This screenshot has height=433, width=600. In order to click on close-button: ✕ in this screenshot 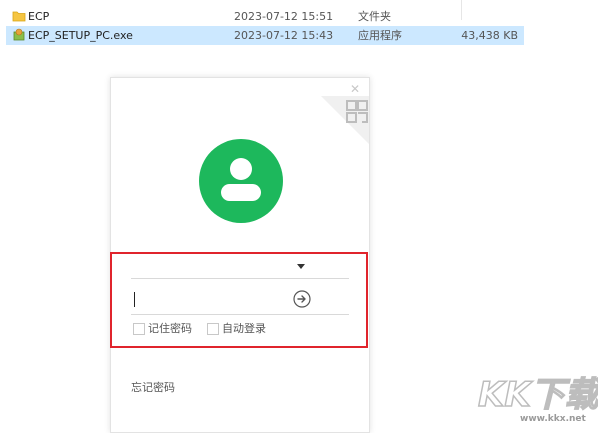, I will do `click(355, 89)`.